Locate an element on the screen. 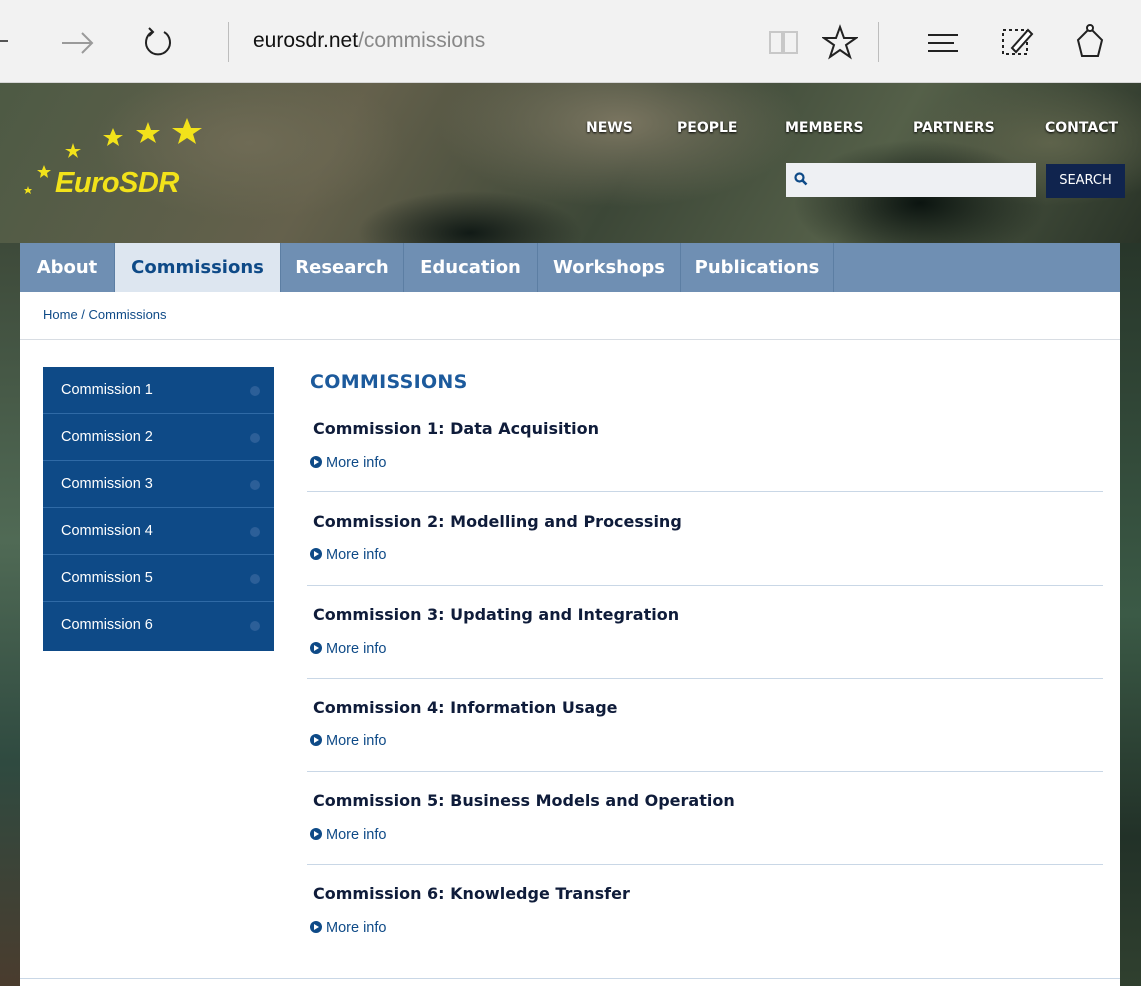 Image resolution: width=1141 pixels, height=986 pixels. commission-title-6: Commission 6: Knowledge Transfer is located at coordinates (471, 893).